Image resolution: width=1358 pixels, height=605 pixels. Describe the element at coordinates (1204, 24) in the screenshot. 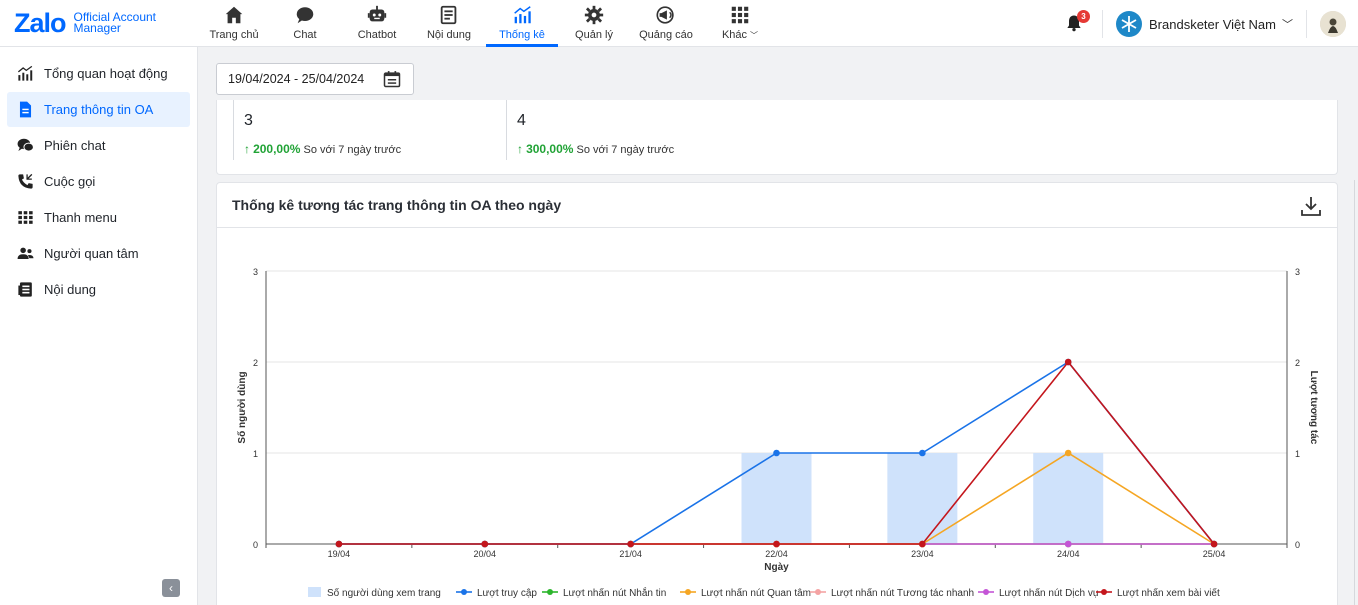

I see `account-switcher: Brandsketer Việt Nam ﹀` at that location.